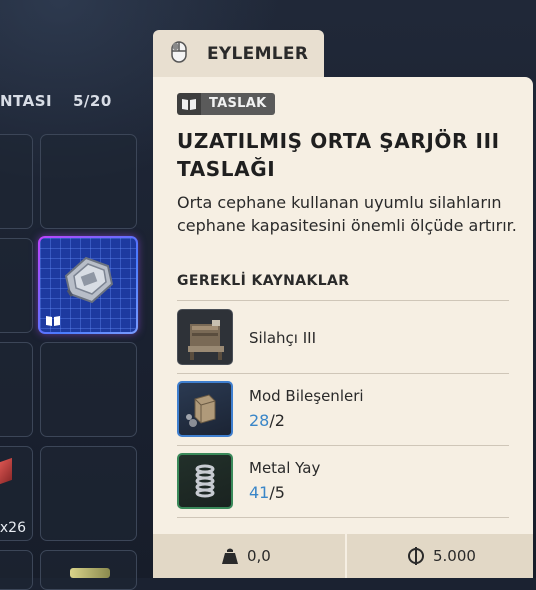 The width and height of the screenshot is (536, 590). I want to click on price-cell: 5.000, so click(441, 556).